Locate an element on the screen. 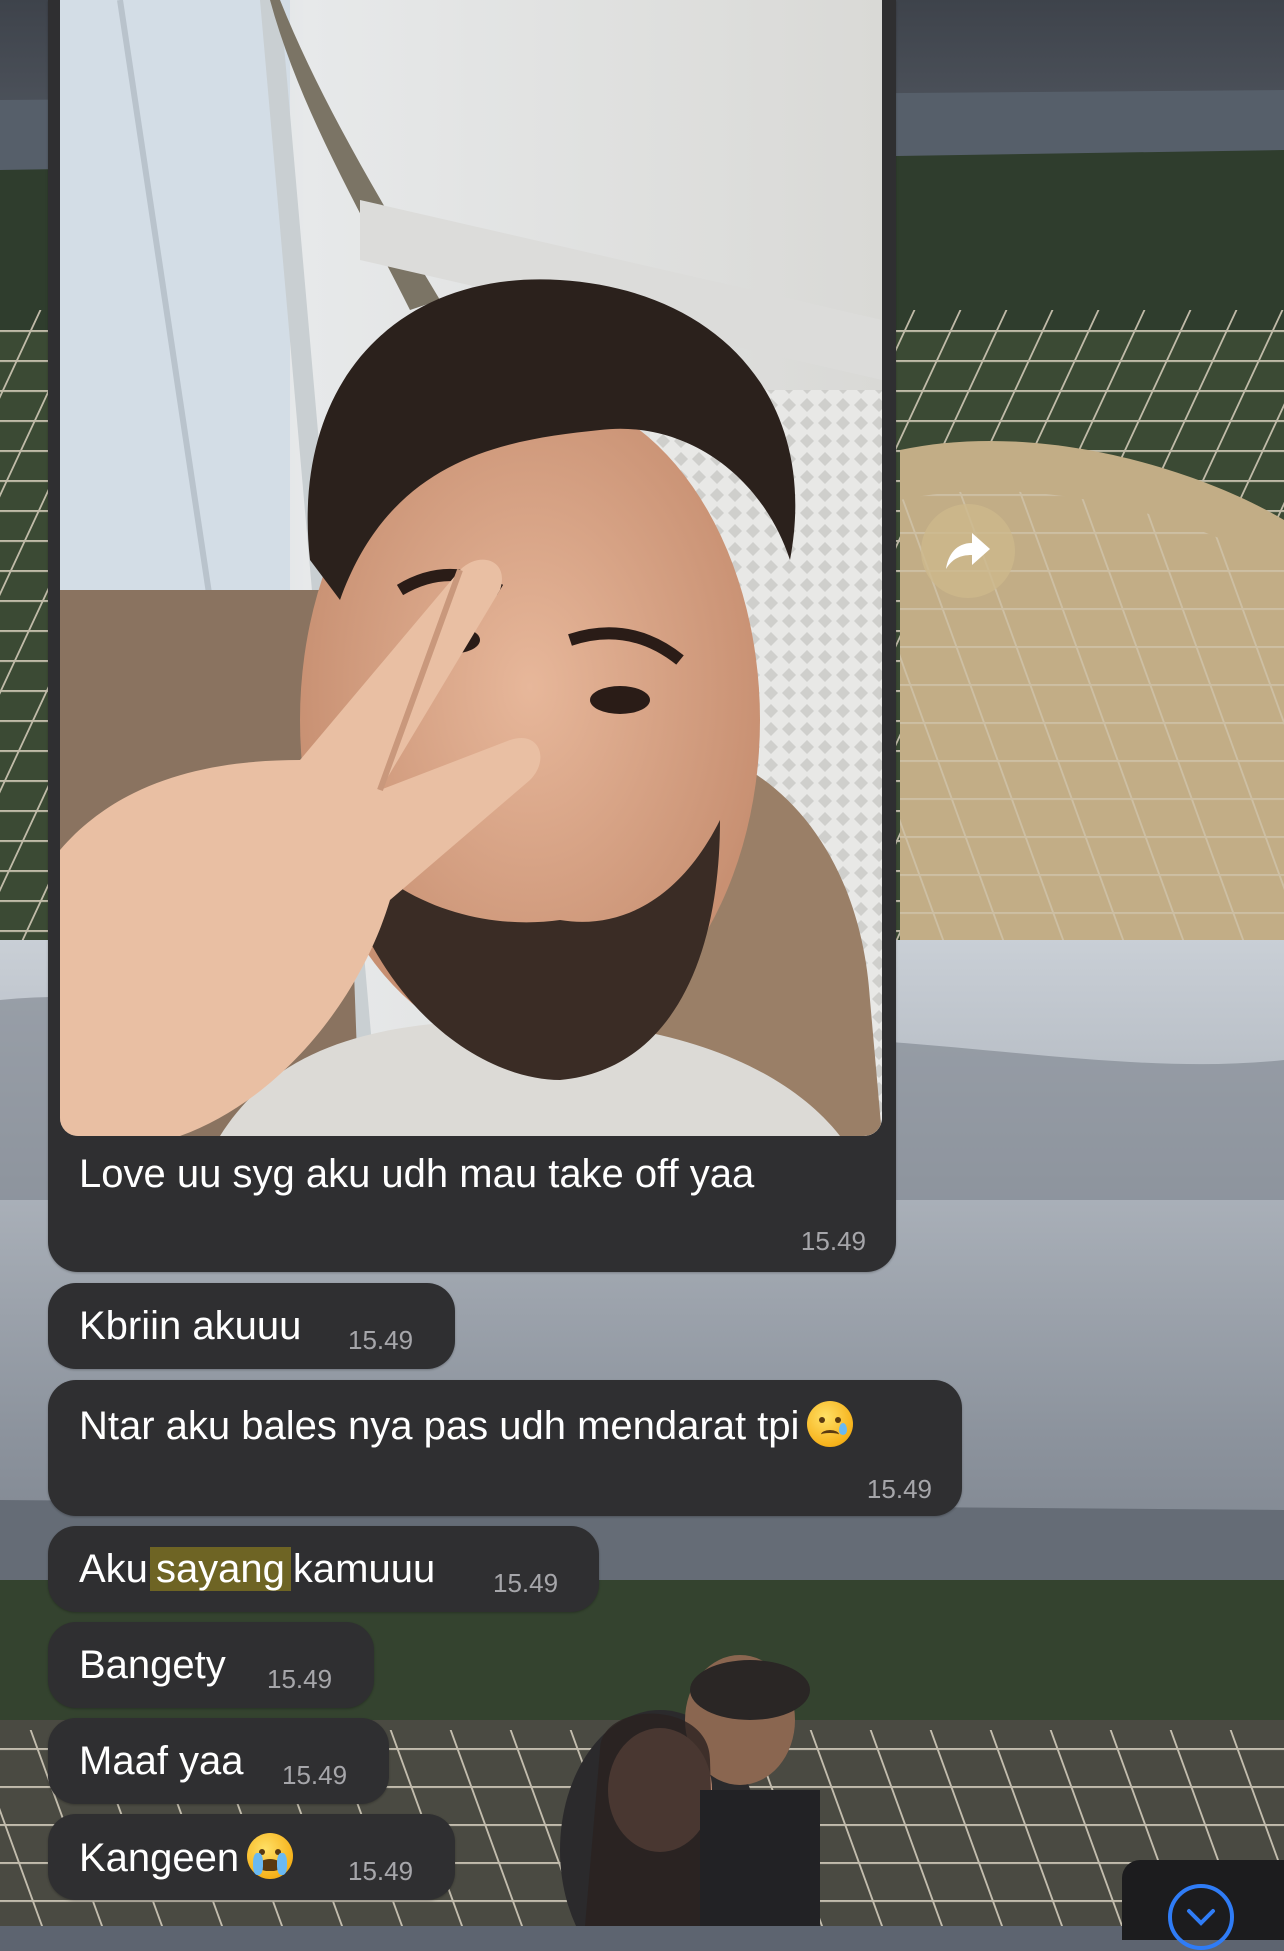 This screenshot has width=1284, height=1951. message-text: Bangety is located at coordinates (152, 1665).